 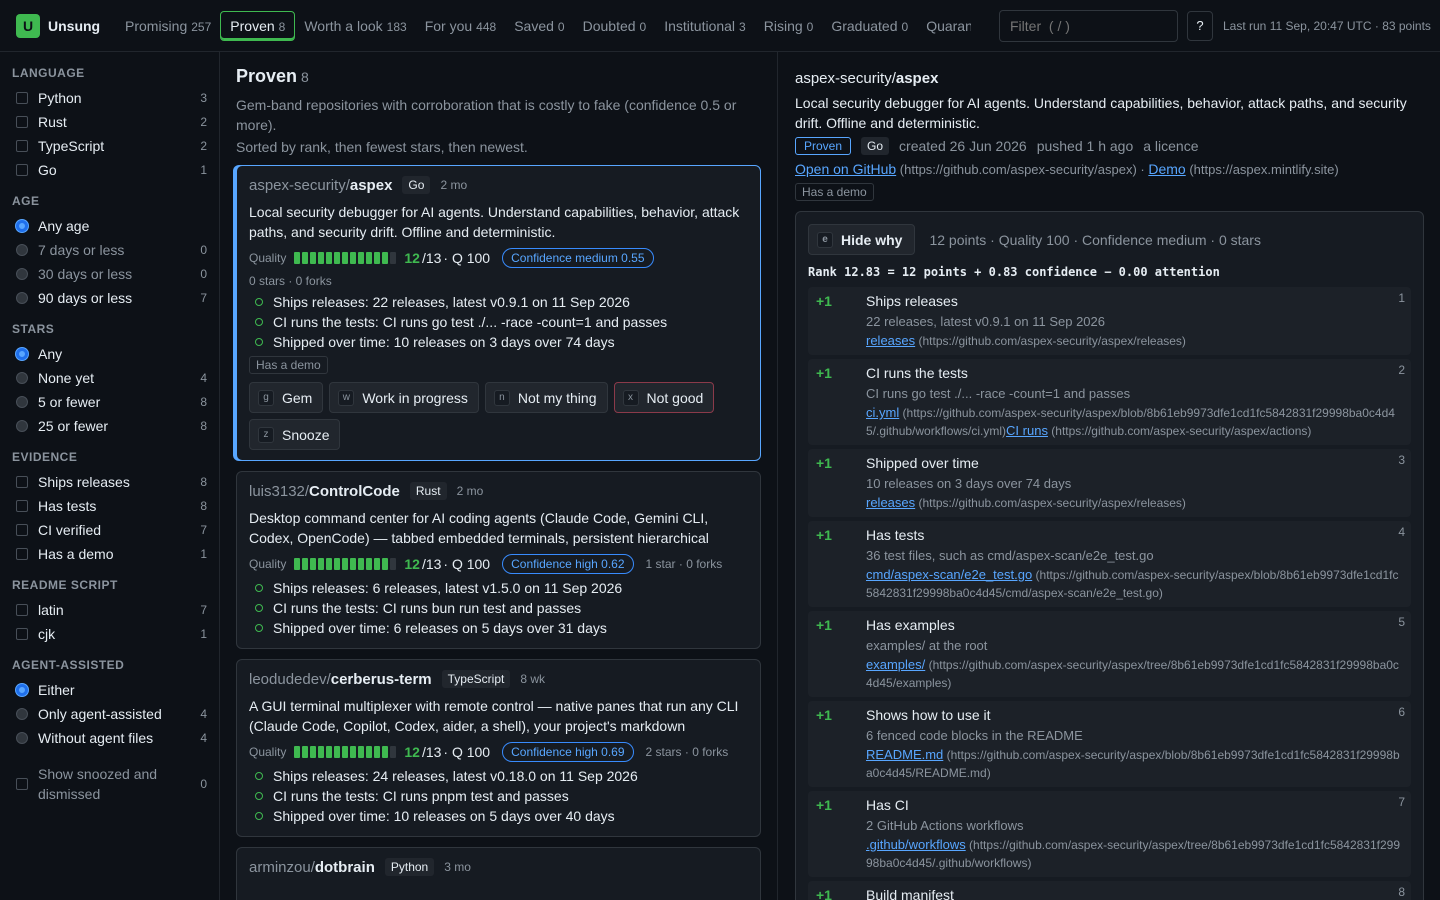 I want to click on repo-name: ControlCode, so click(x=354, y=491).